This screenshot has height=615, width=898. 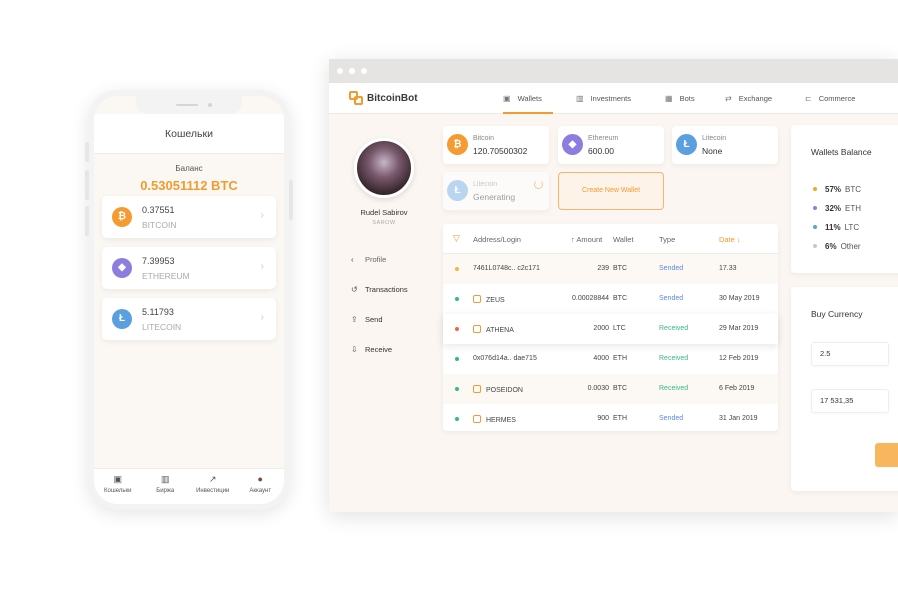 What do you see at coordinates (261, 486) in the screenshot?
I see `phone-tab-account: ● Аккаунт` at bounding box center [261, 486].